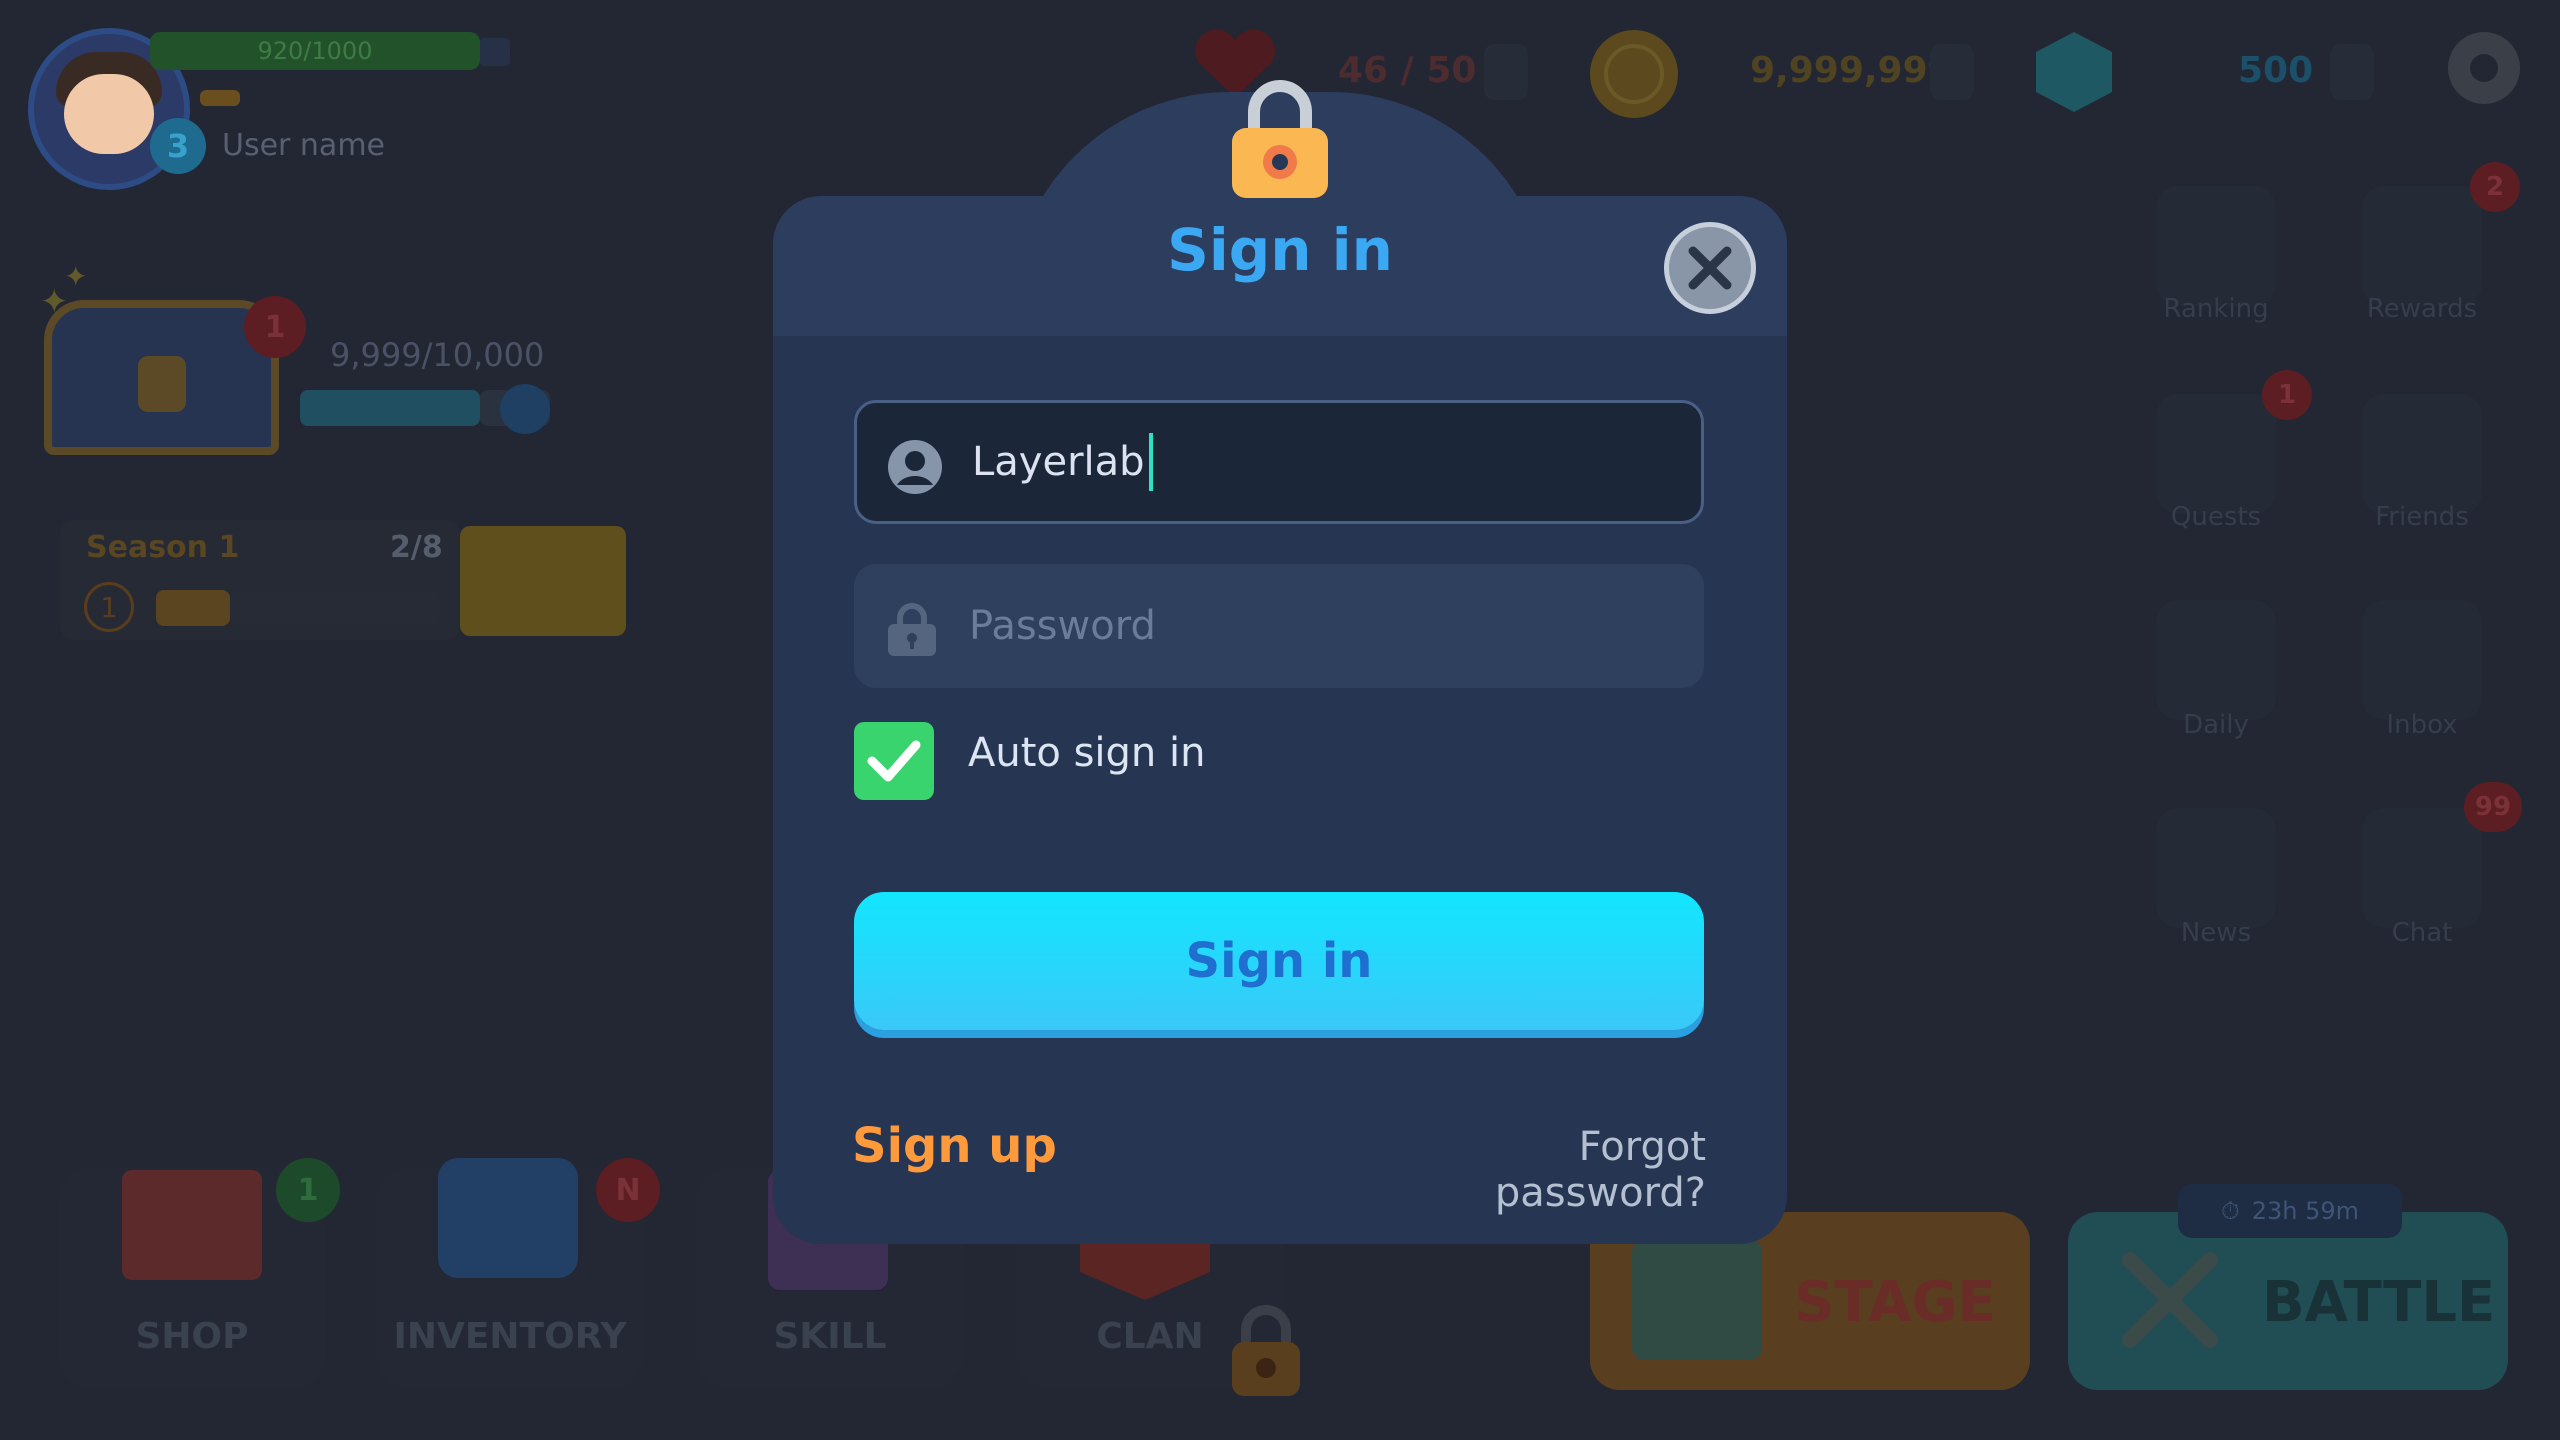 The image size is (2560, 1440). I want to click on stage-label: STAGE, so click(1895, 1302).